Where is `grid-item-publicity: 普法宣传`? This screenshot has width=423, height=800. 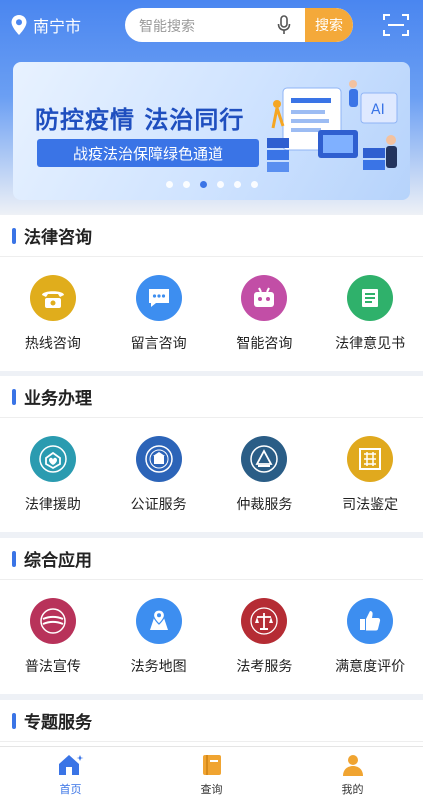
grid-item-publicity: 普法宣传 is located at coordinates (53, 637).